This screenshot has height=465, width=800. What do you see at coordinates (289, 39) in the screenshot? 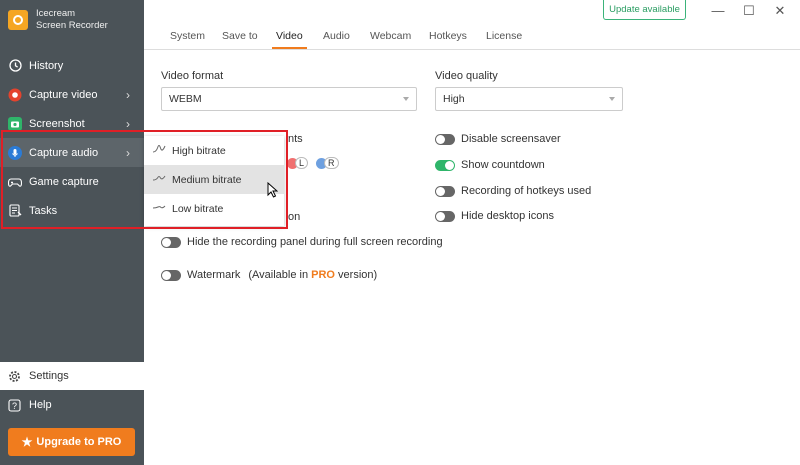
I see `tab-video: Video` at bounding box center [289, 39].